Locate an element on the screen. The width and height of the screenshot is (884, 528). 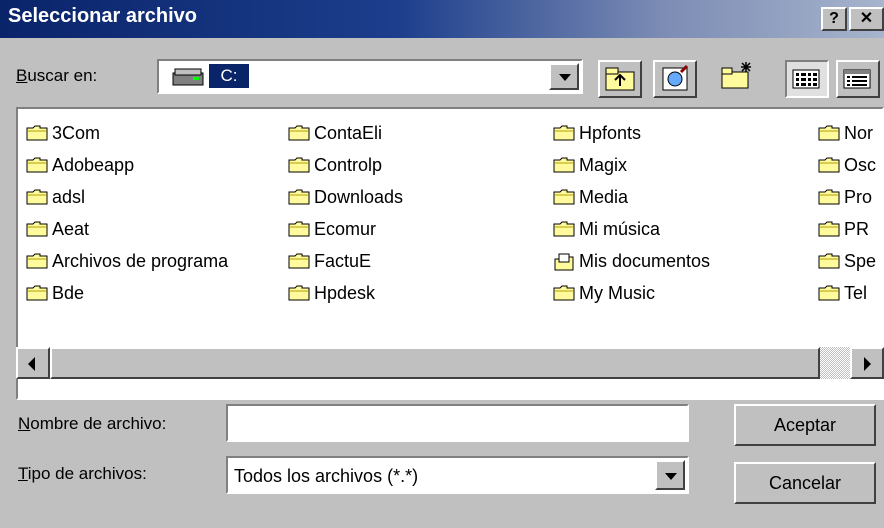
folder-label: My Music is located at coordinates (617, 292).